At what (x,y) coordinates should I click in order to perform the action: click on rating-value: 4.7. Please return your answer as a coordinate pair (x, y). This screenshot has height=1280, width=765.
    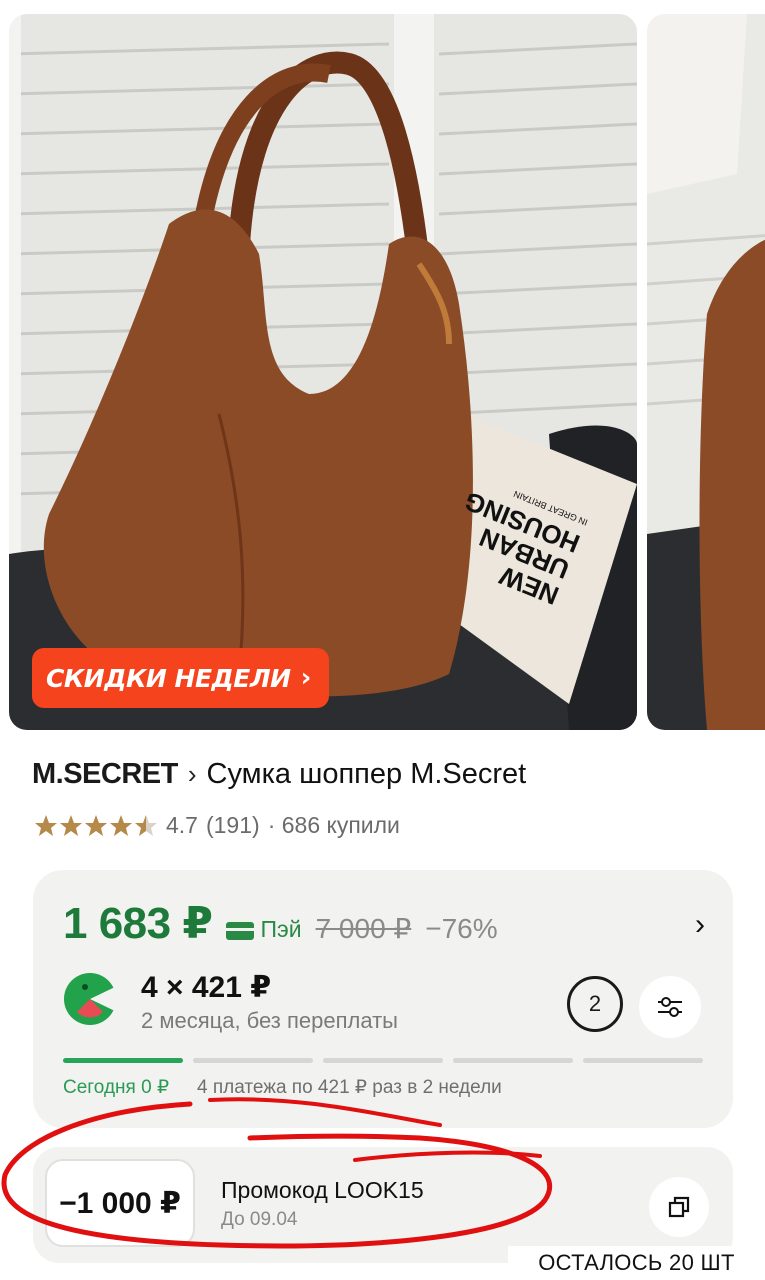
    Looking at the image, I should click on (182, 825).